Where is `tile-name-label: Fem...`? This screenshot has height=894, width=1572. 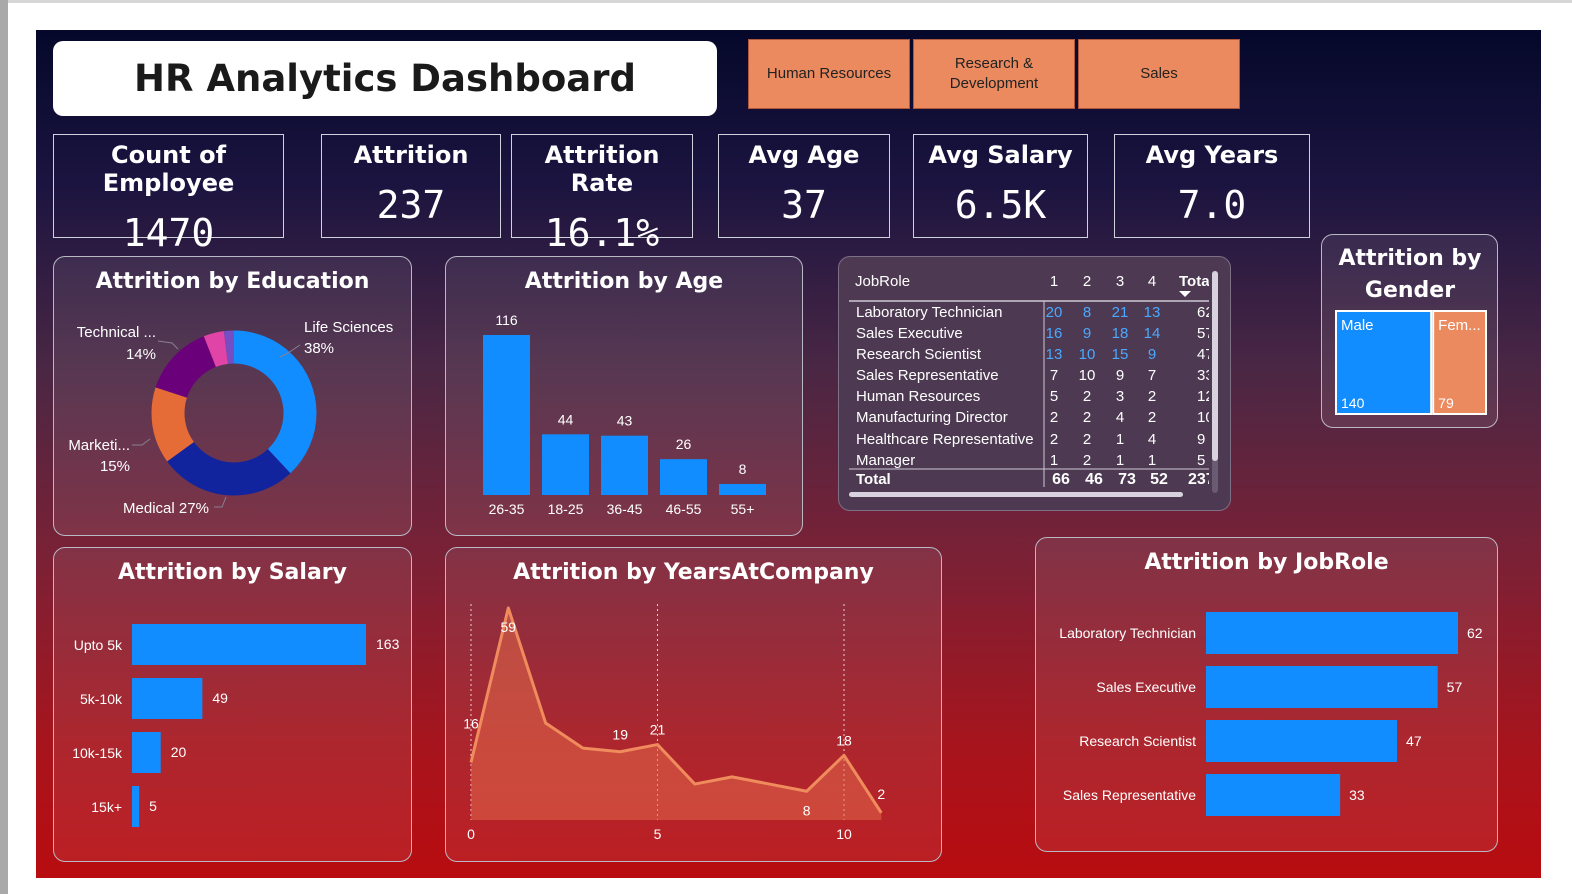
tile-name-label: Fem... is located at coordinates (1459, 325).